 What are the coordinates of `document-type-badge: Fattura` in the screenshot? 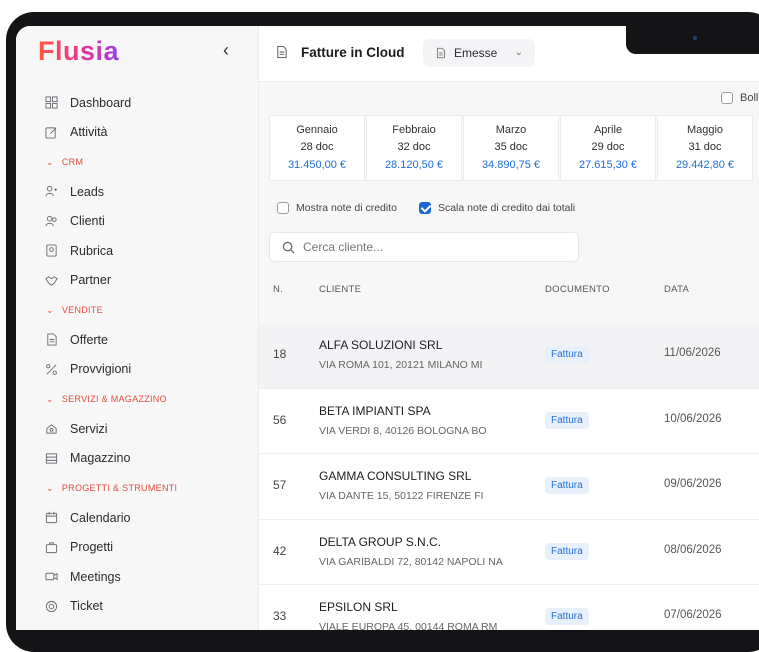 It's located at (567, 485).